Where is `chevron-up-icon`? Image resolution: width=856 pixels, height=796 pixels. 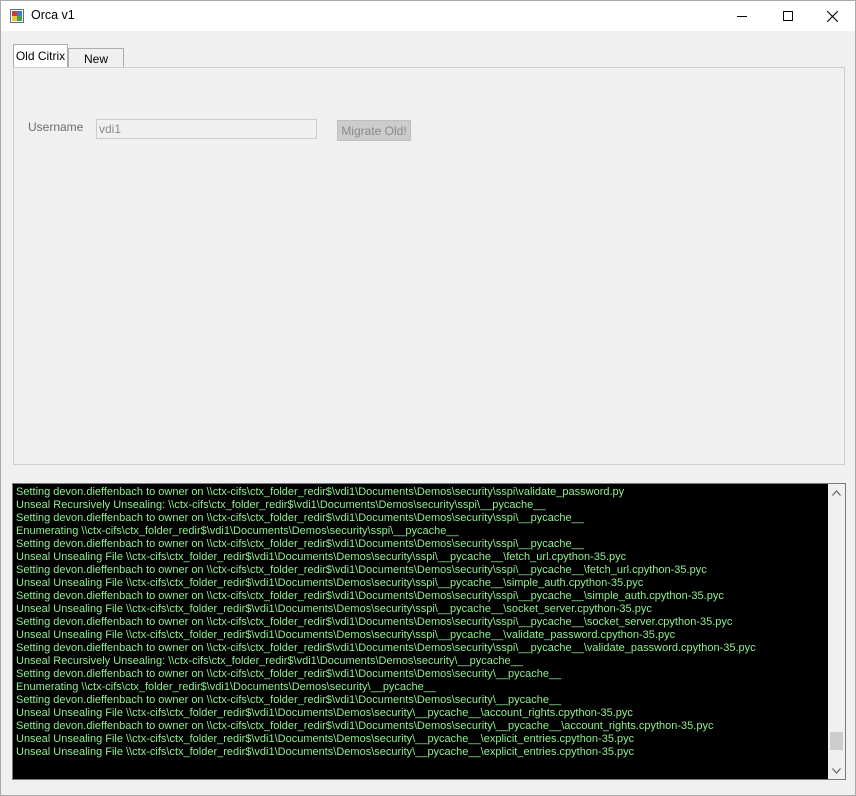
chevron-up-icon is located at coordinates (836, 492).